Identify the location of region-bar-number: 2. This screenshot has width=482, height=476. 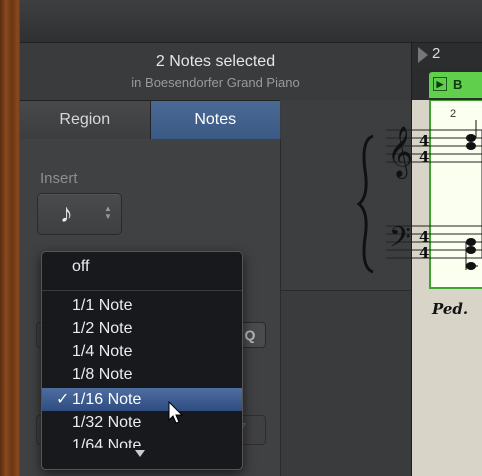
(453, 114).